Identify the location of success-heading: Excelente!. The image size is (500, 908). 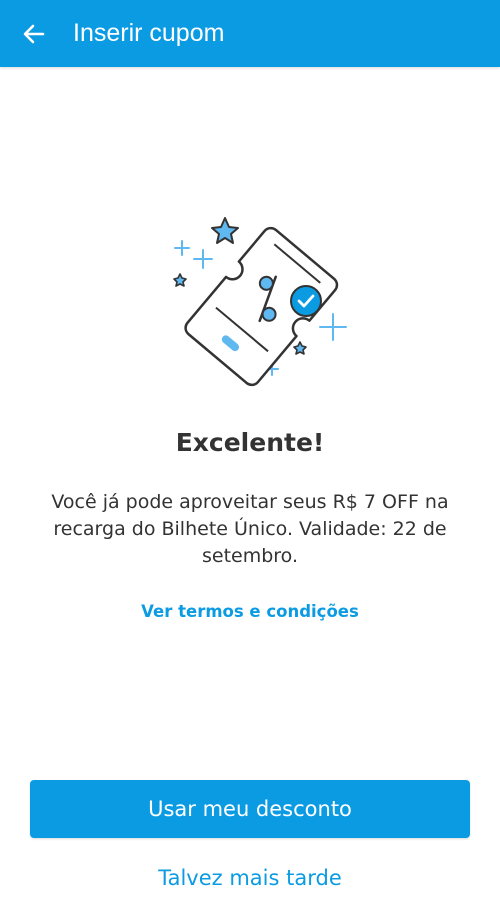
(250, 442).